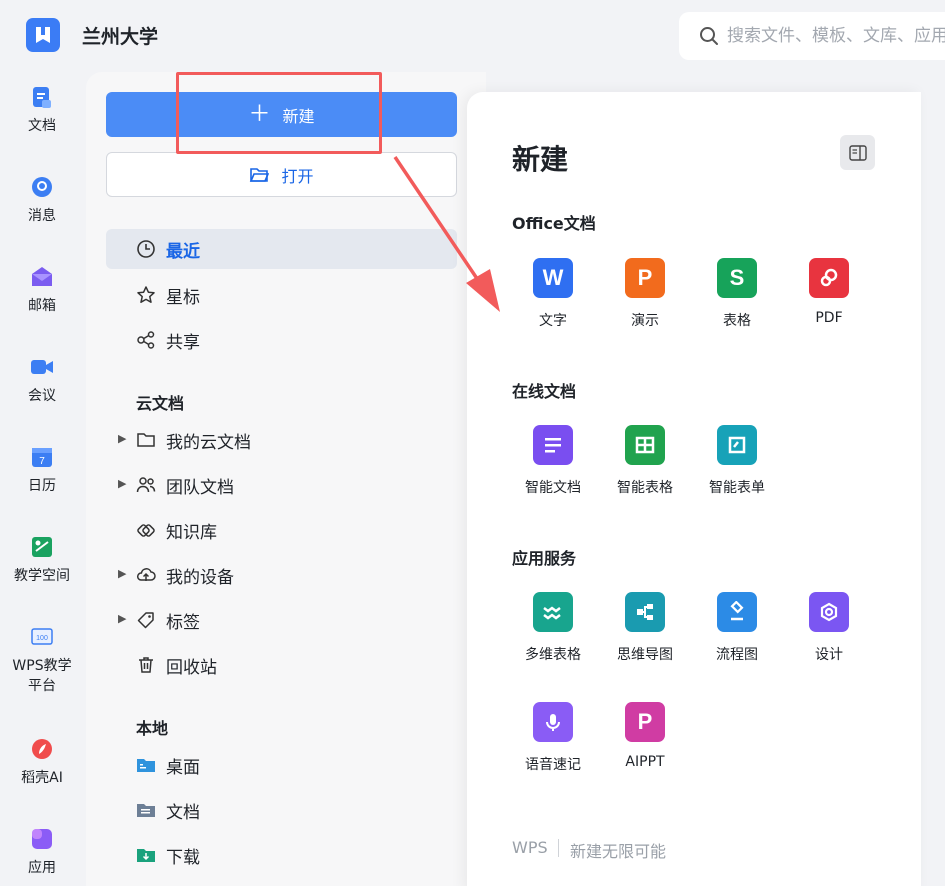 The width and height of the screenshot is (945, 886). What do you see at coordinates (530, 847) in the screenshot?
I see `footer-brand: WPS` at bounding box center [530, 847].